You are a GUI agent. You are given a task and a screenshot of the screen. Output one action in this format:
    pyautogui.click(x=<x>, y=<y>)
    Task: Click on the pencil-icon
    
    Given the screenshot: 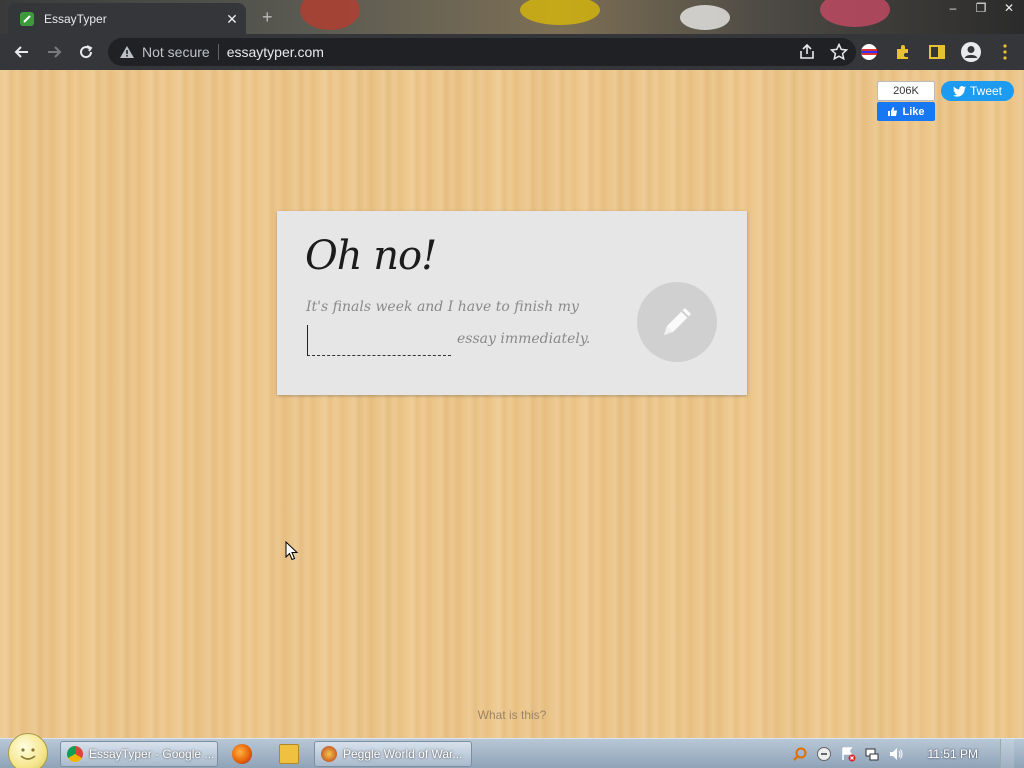 What is the action you would take?
    pyautogui.click(x=677, y=321)
    